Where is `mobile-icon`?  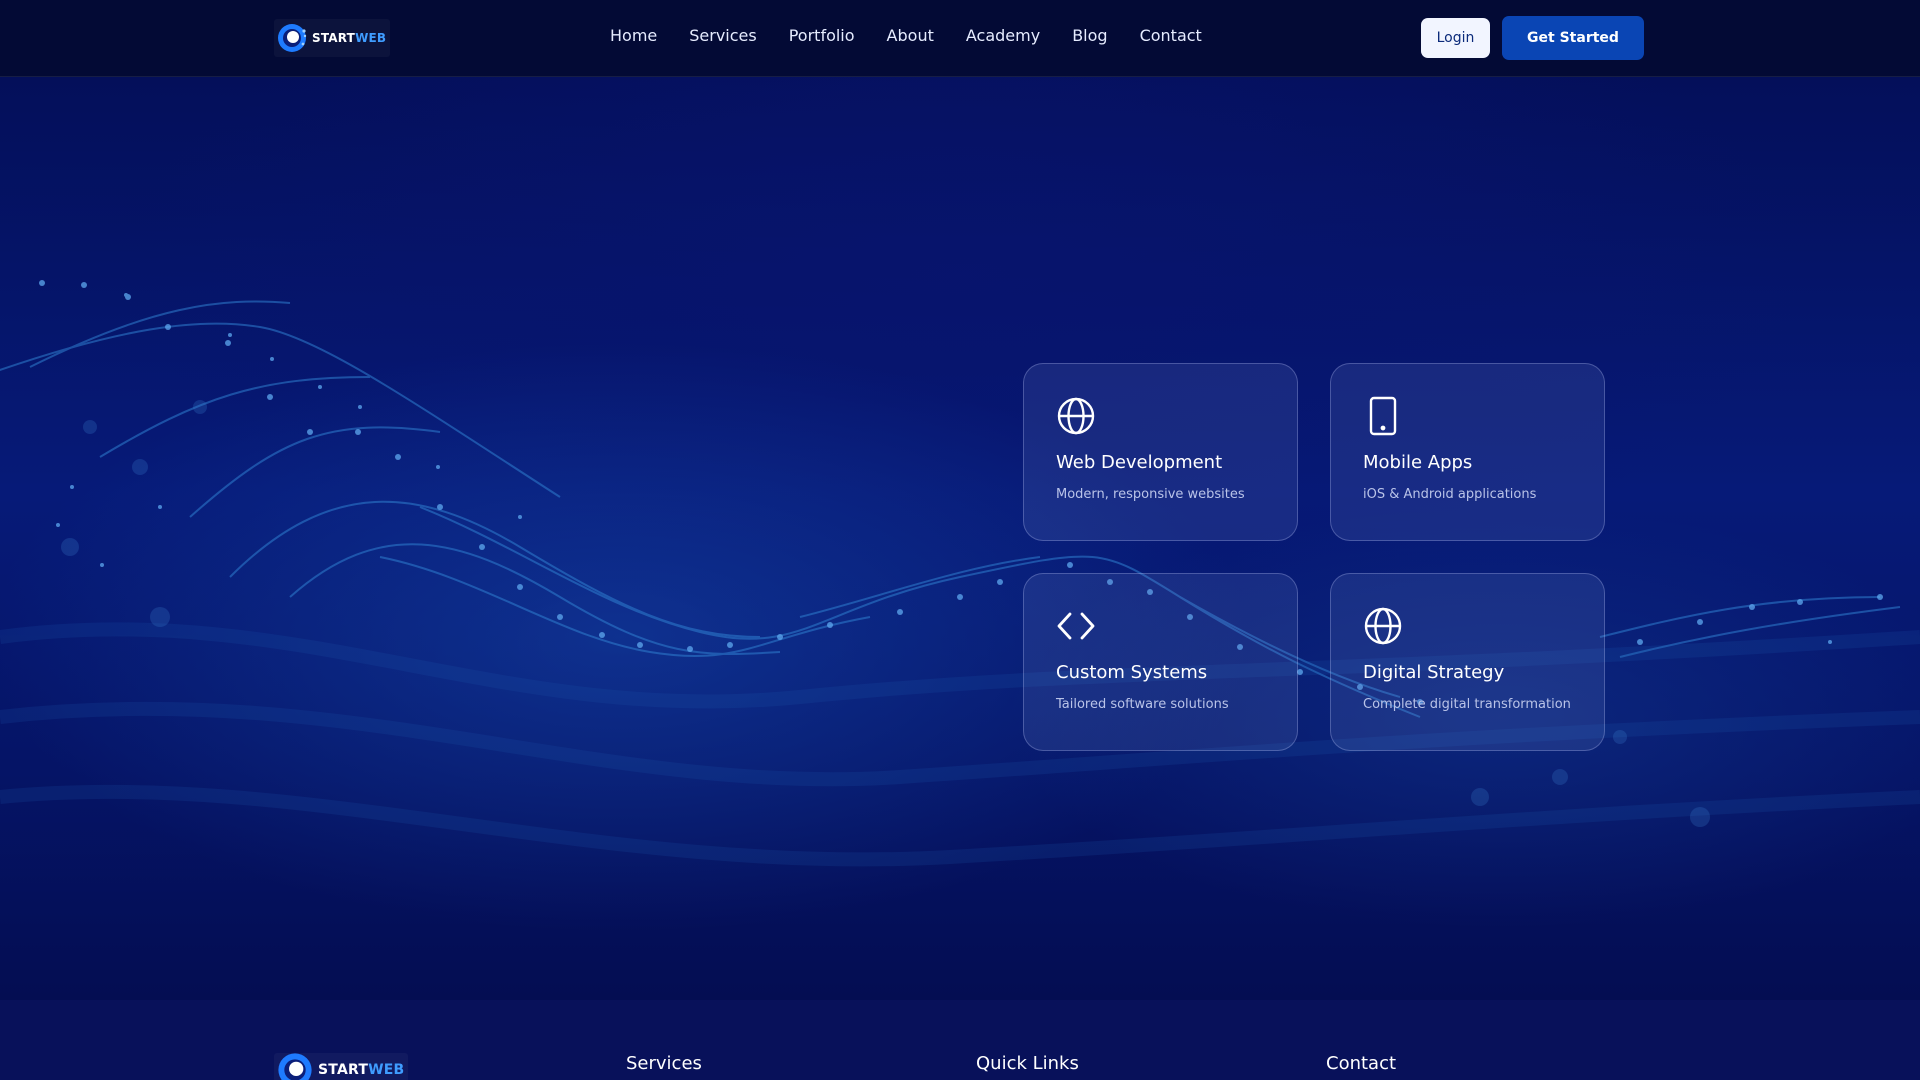 mobile-icon is located at coordinates (1383, 416).